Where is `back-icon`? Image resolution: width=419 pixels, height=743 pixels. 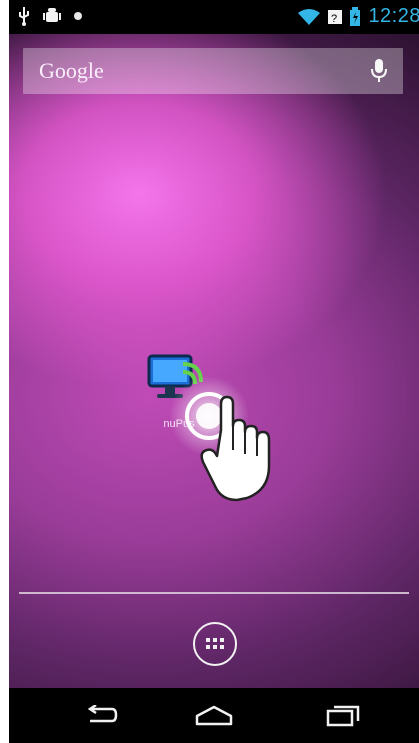
back-icon is located at coordinates (102, 714).